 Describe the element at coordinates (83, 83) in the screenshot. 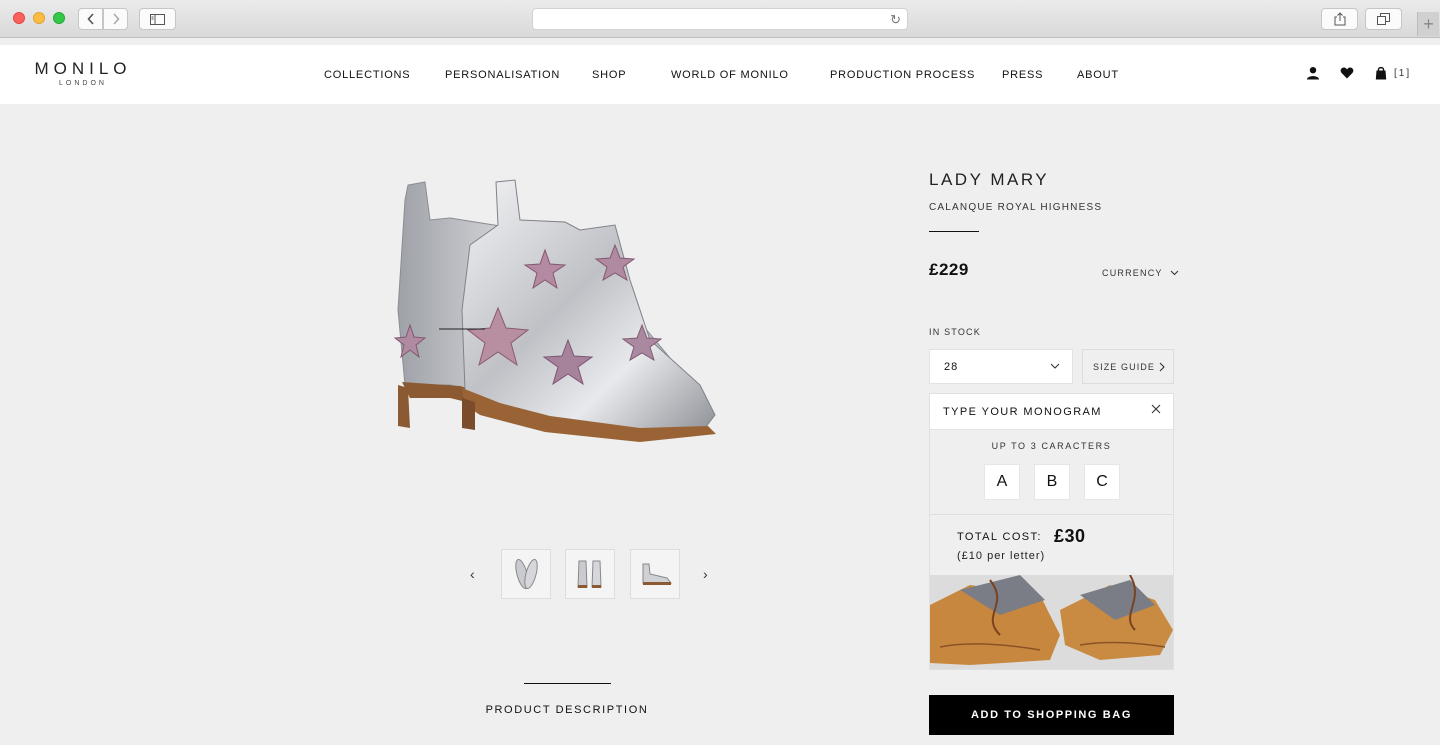

I see `logo-subline: LONDON` at that location.